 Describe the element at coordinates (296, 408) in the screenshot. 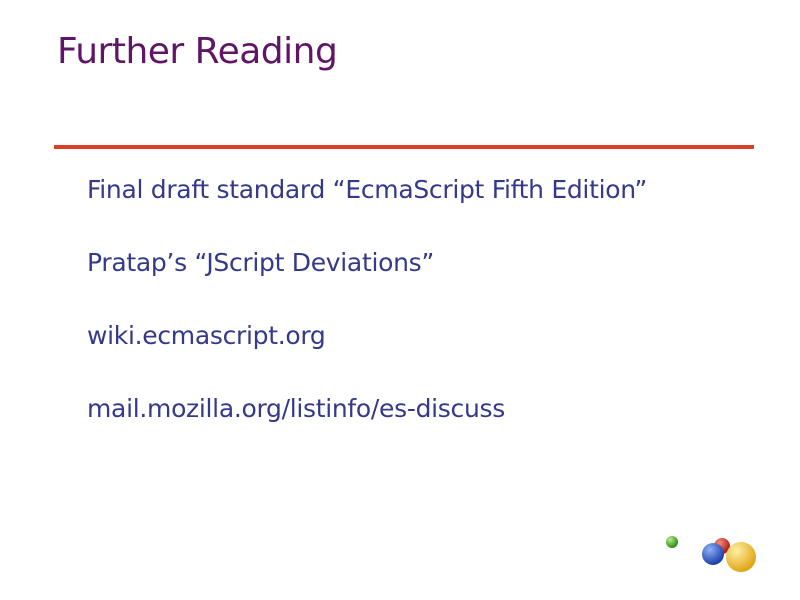

I see `reading-item-es-discuss: mail.mozilla.org/listinfo/es-discuss` at that location.